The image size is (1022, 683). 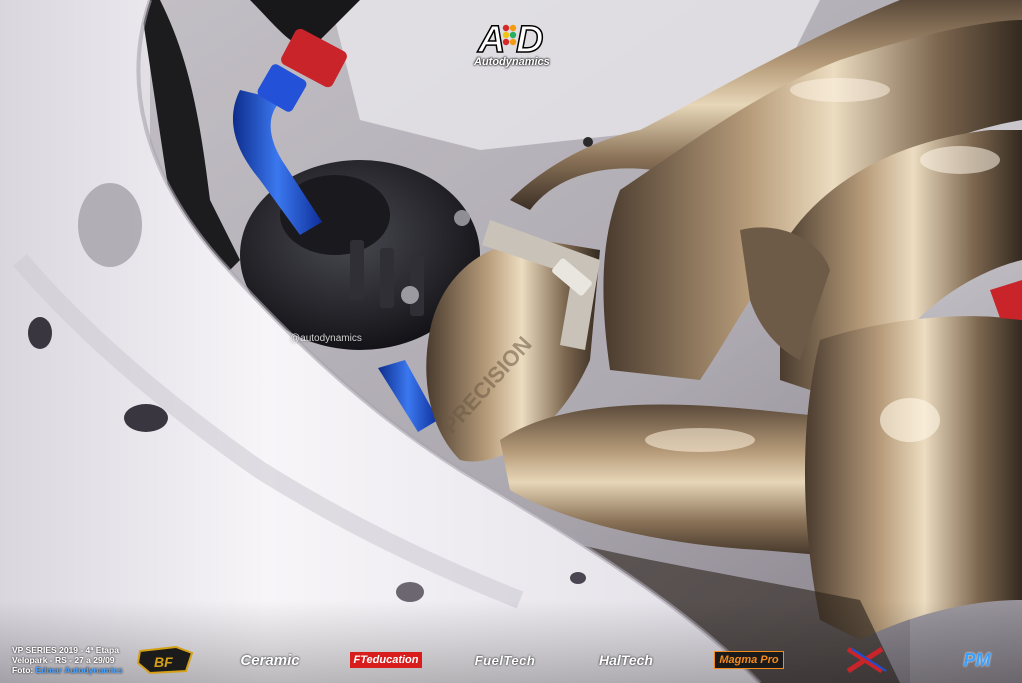 I want to click on wall-hole, so click(x=588, y=142).